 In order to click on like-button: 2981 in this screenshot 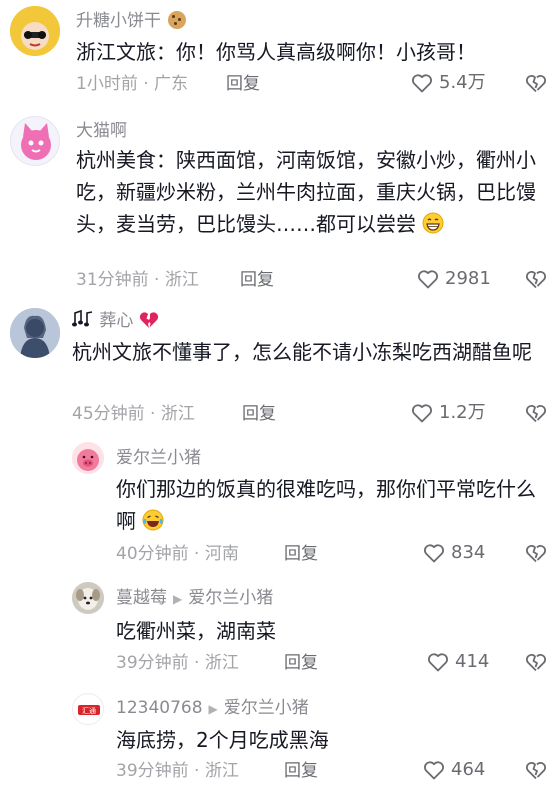, I will do `click(453, 279)`.